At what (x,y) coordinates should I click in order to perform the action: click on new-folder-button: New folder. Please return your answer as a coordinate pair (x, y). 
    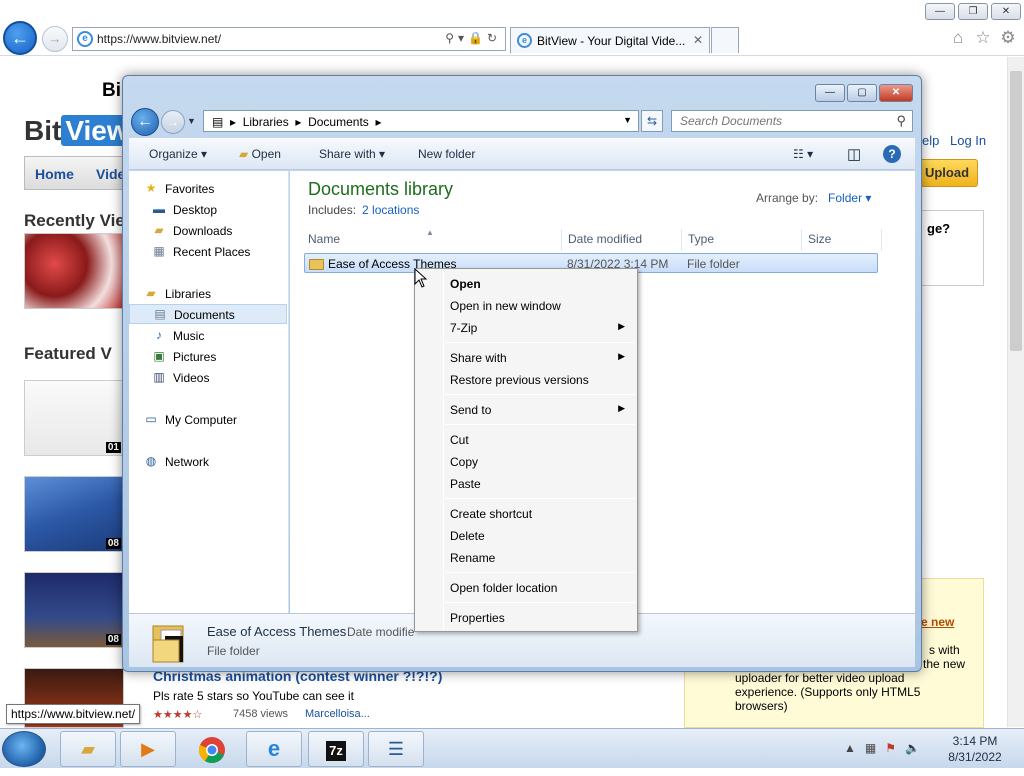
    Looking at the image, I should click on (446, 154).